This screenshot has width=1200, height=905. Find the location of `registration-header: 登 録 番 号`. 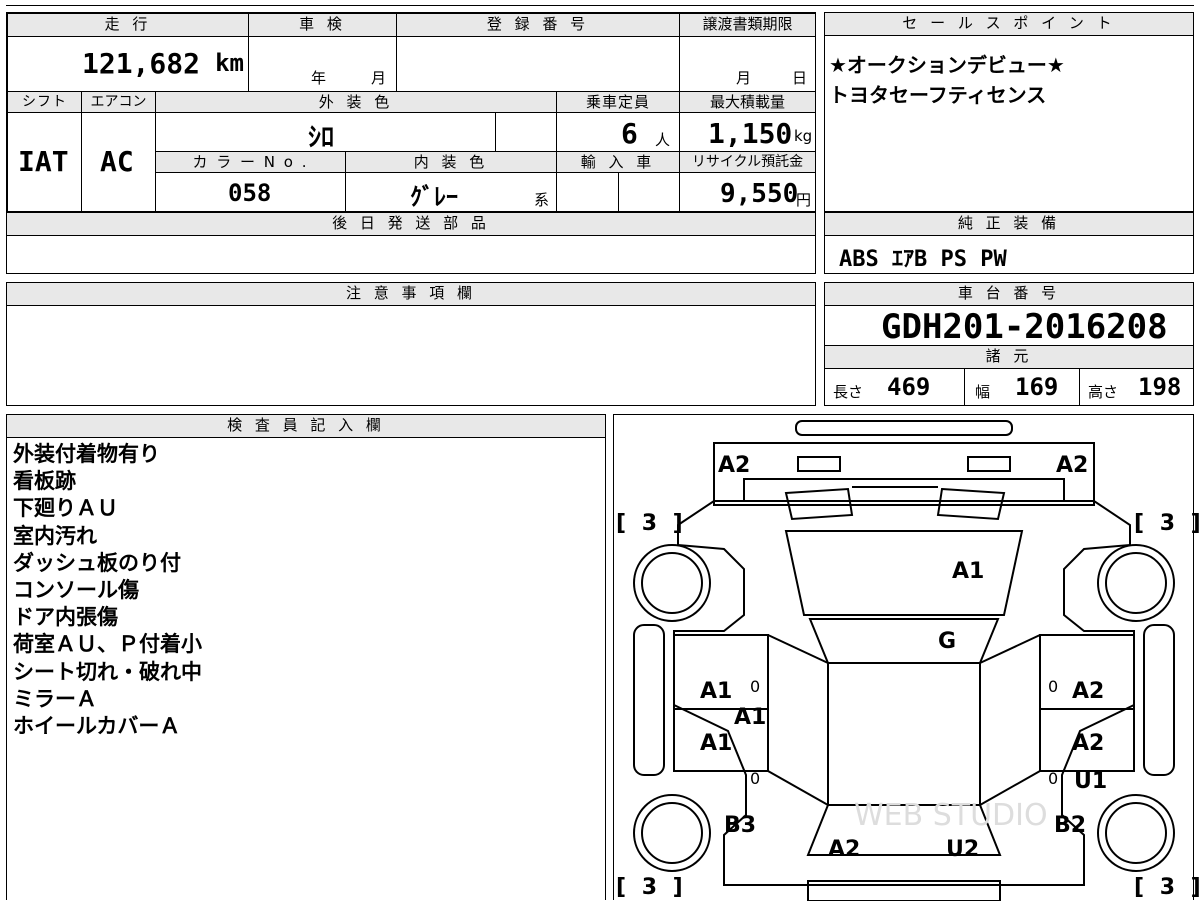

registration-header: 登 録 番 号 is located at coordinates (538, 25).